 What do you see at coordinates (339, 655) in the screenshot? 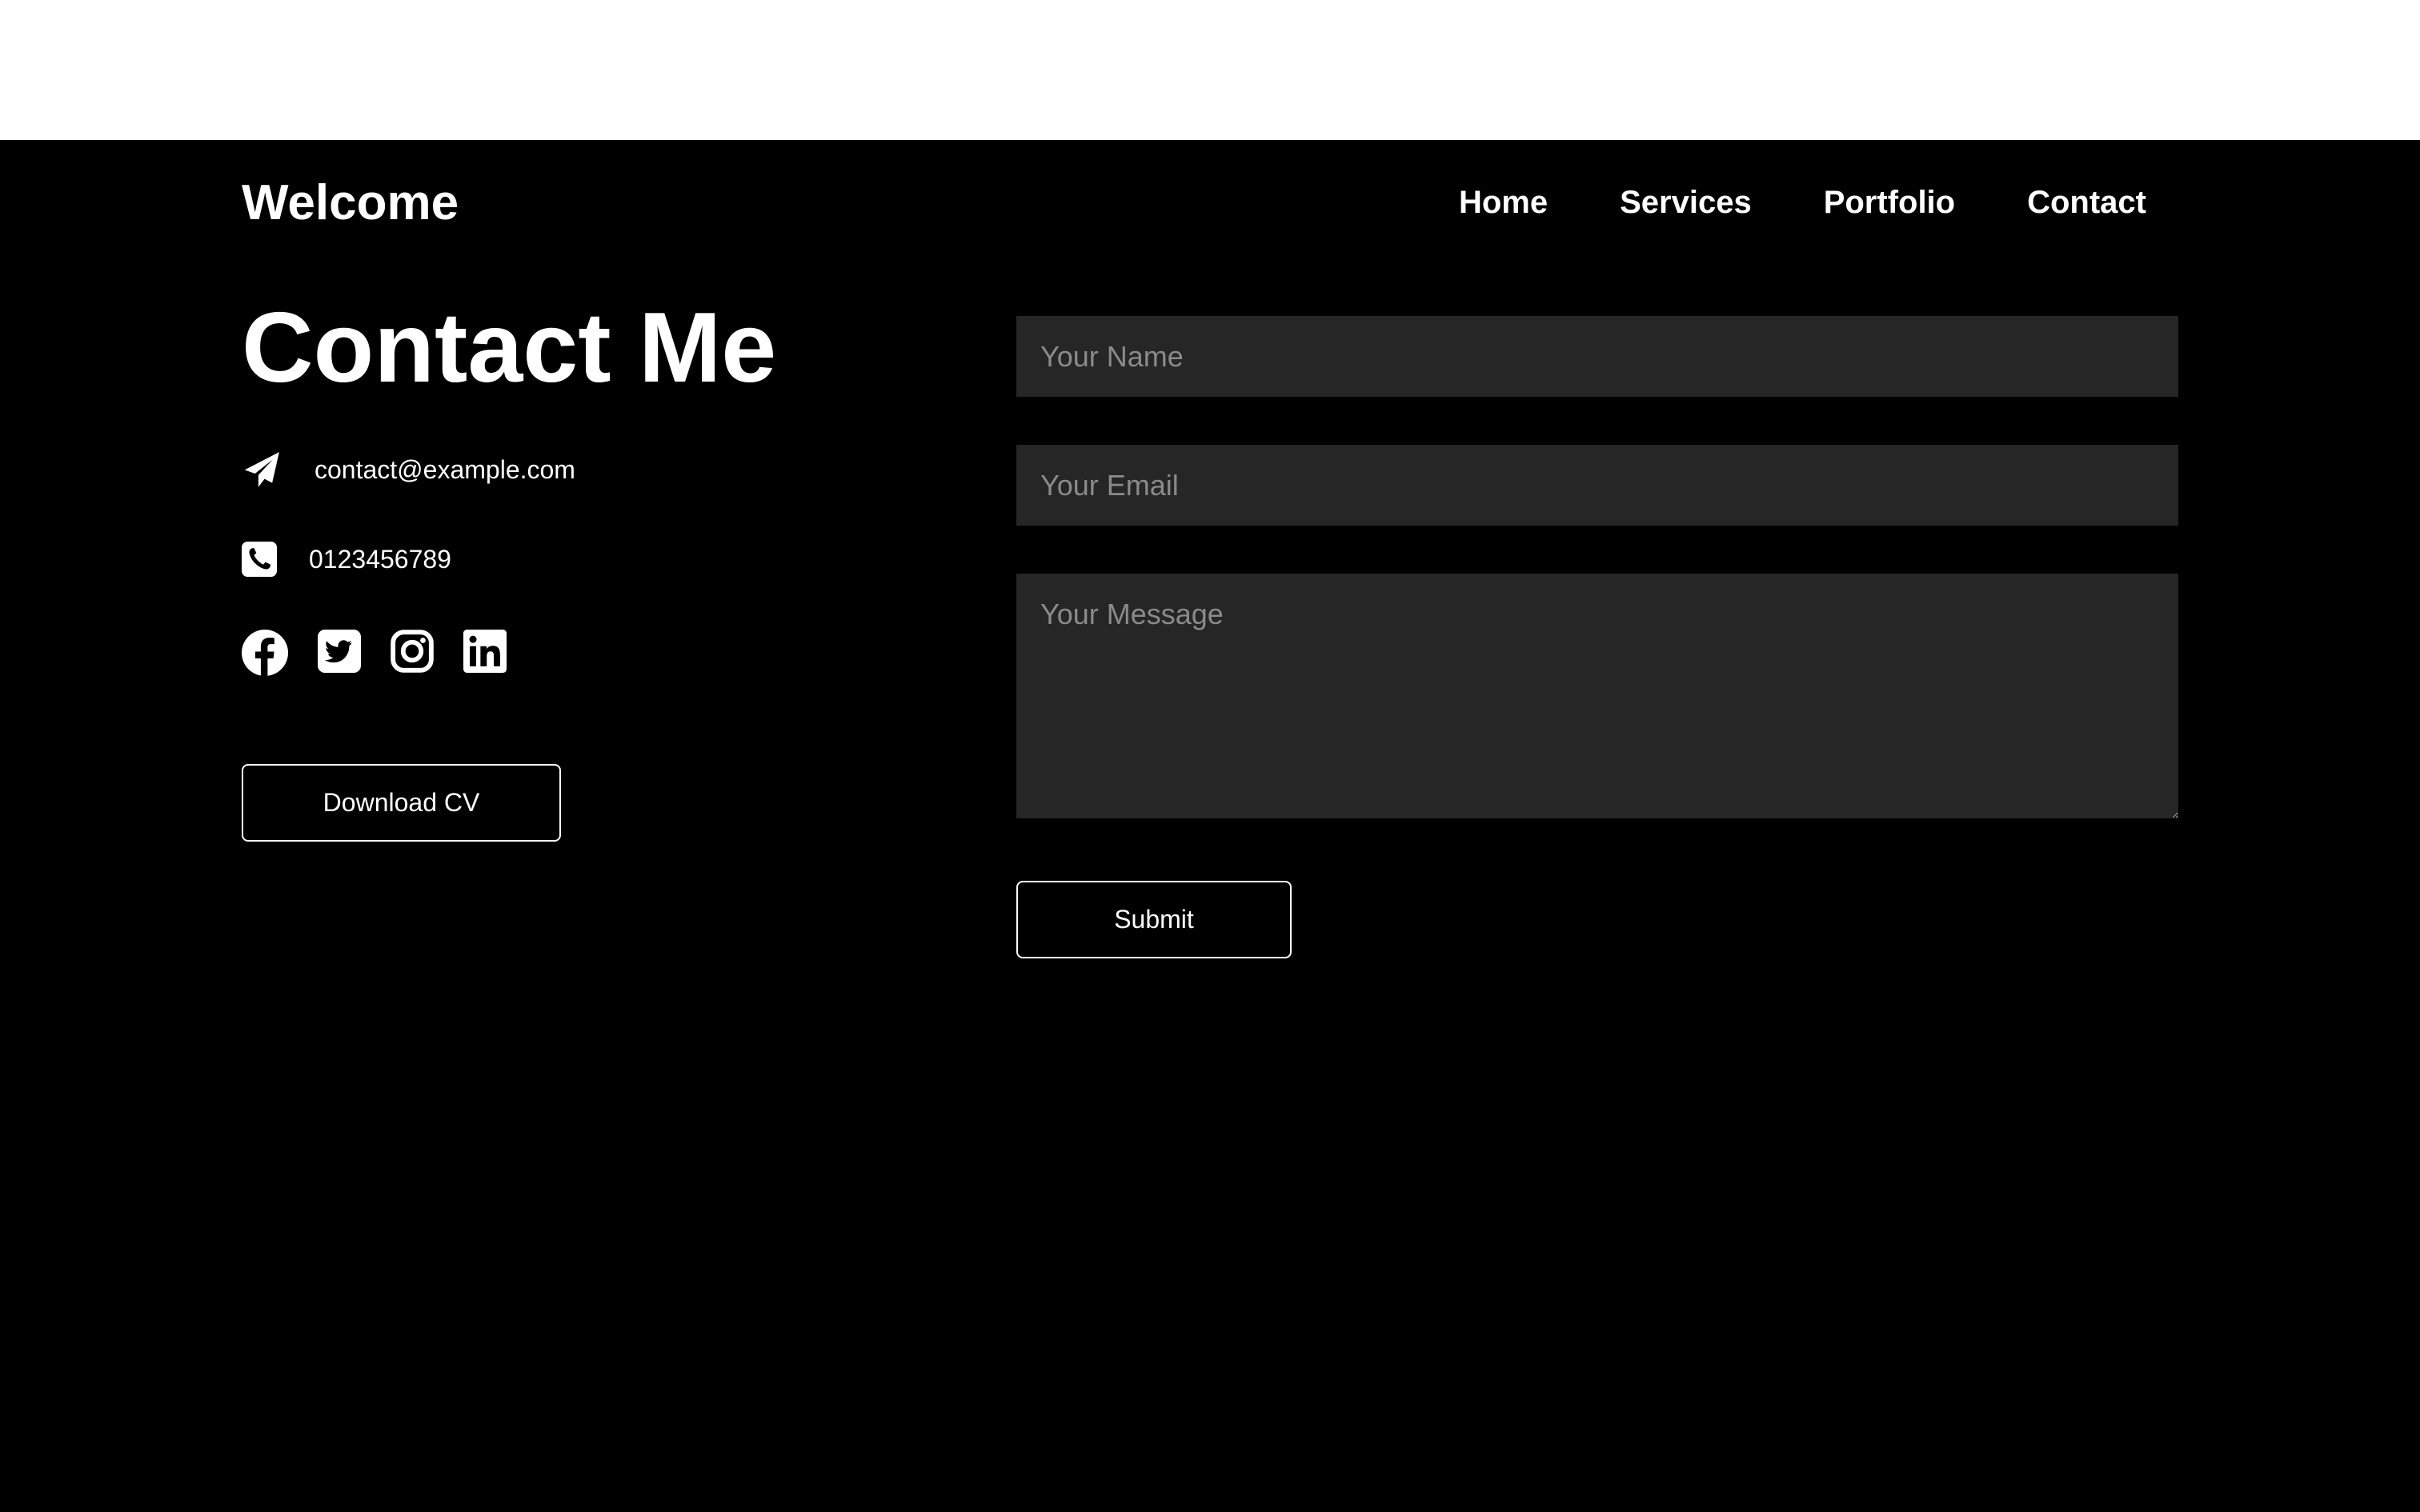
I see `twitter-icon` at bounding box center [339, 655].